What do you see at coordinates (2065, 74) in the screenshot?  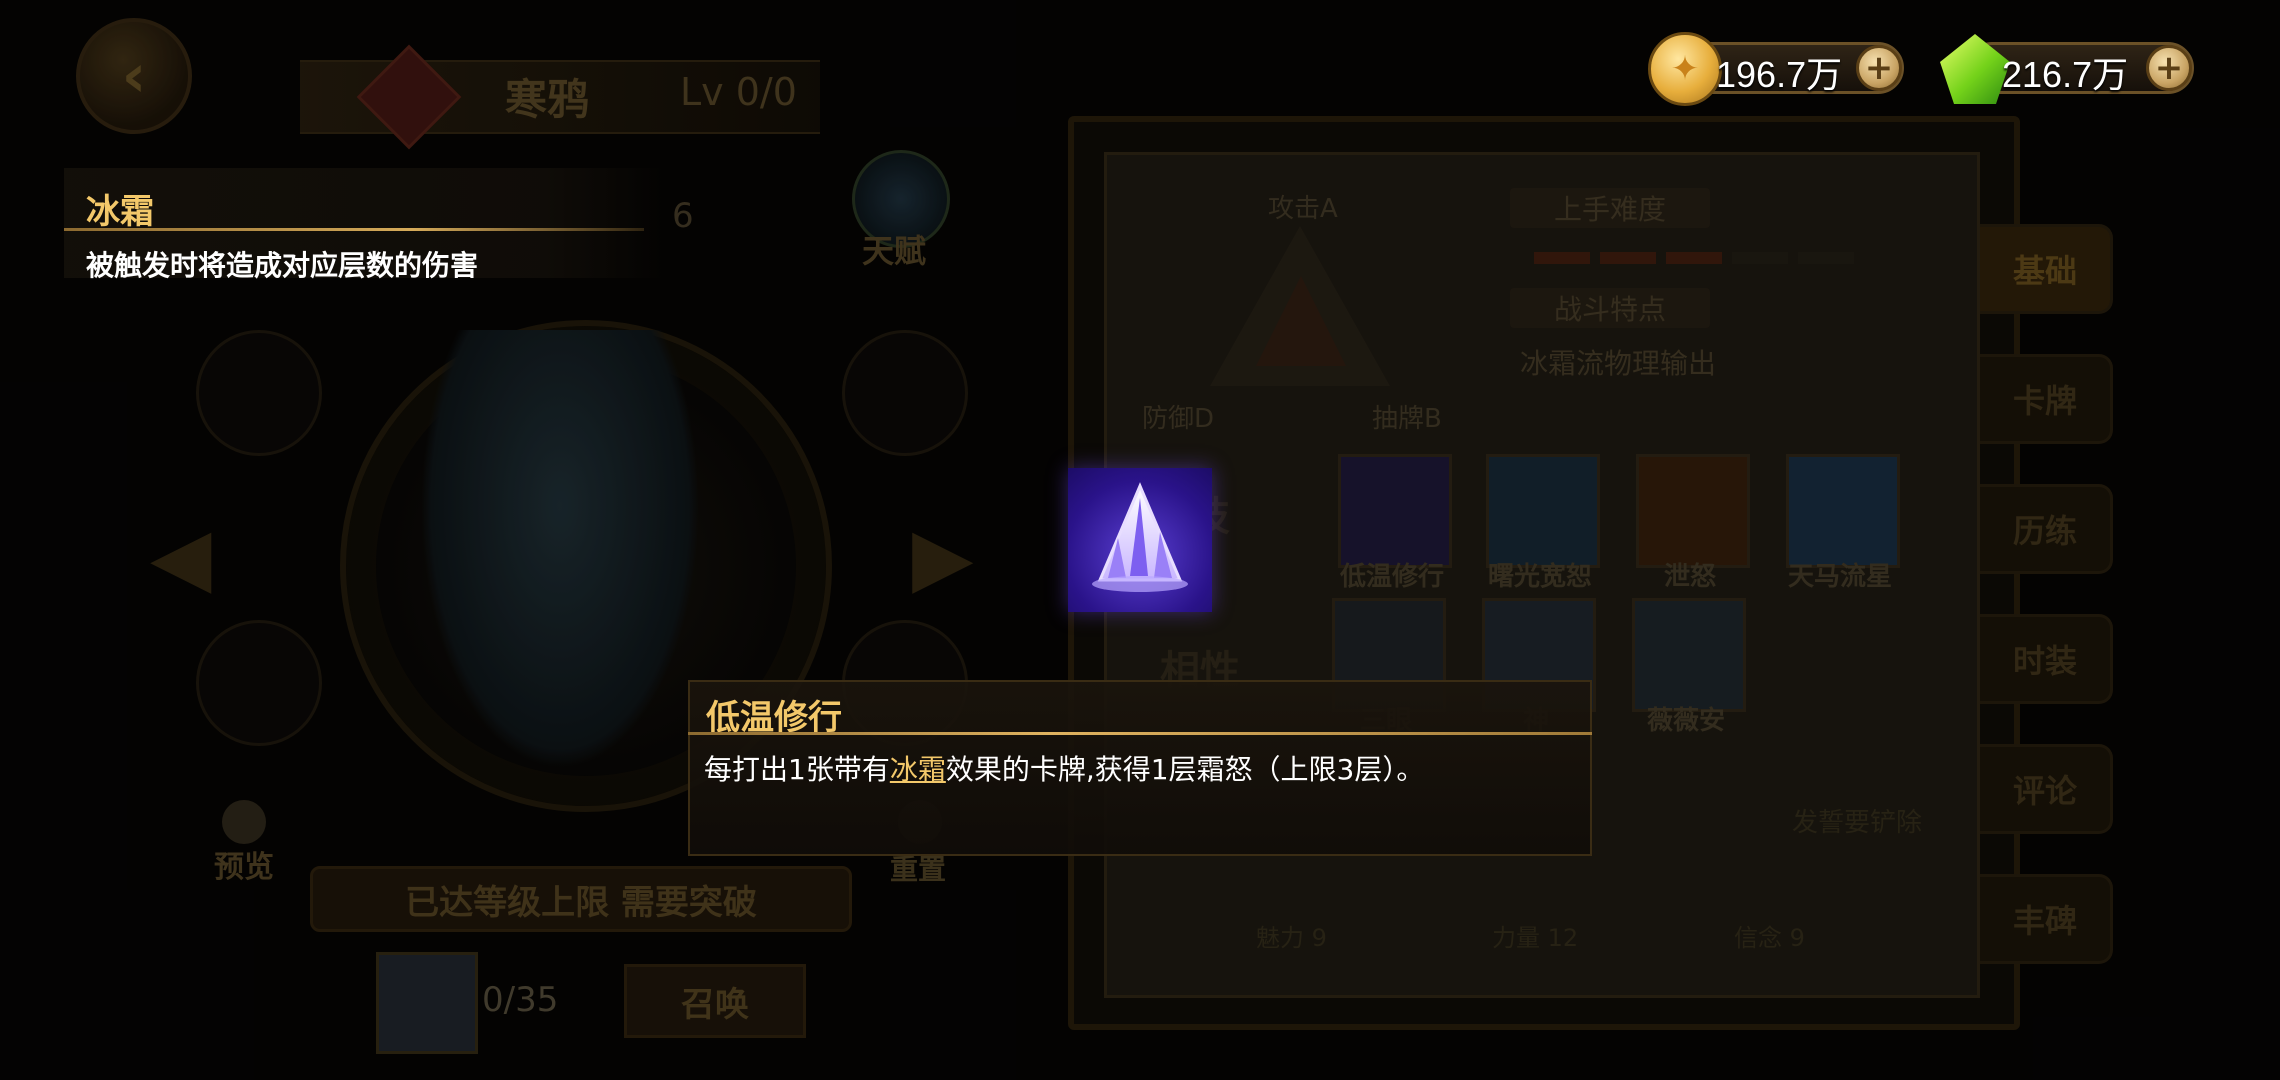 I see `gem-amount: 216.7万` at bounding box center [2065, 74].